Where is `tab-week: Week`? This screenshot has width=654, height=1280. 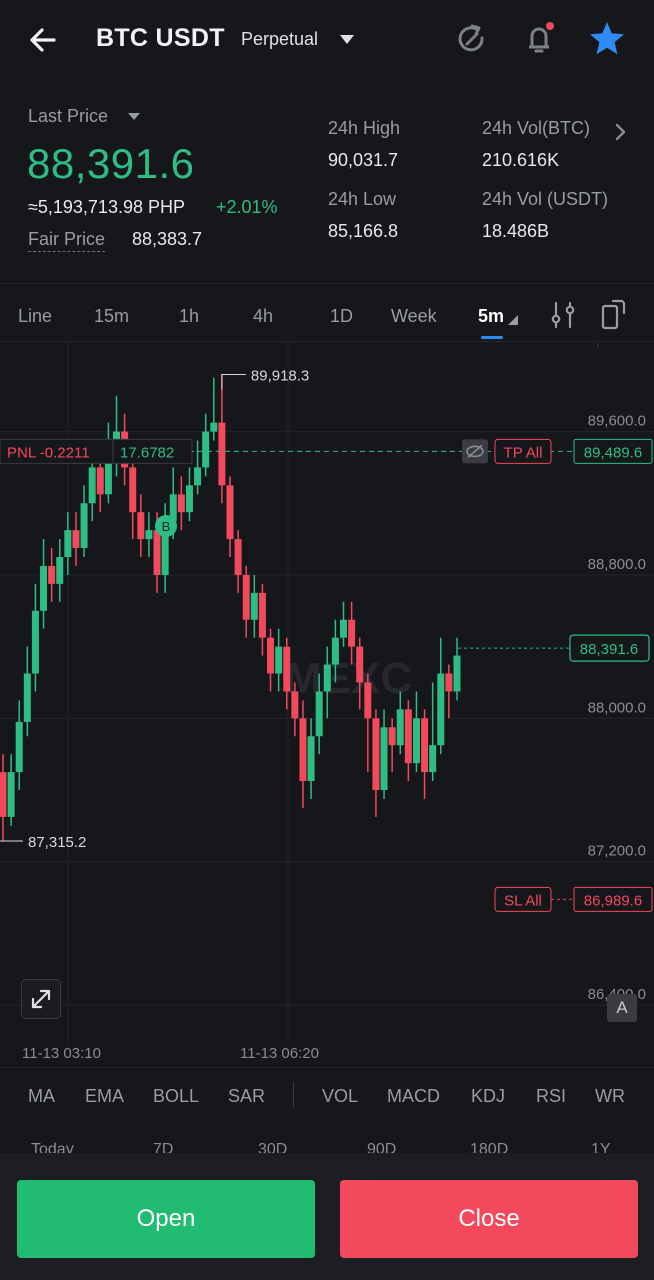
tab-week: Week is located at coordinates (414, 316).